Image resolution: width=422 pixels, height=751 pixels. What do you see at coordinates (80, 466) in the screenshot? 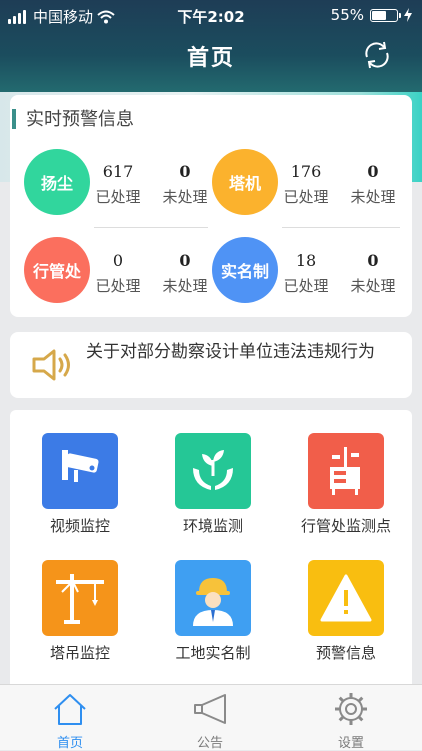
I see `cctv-camera-icon` at bounding box center [80, 466].